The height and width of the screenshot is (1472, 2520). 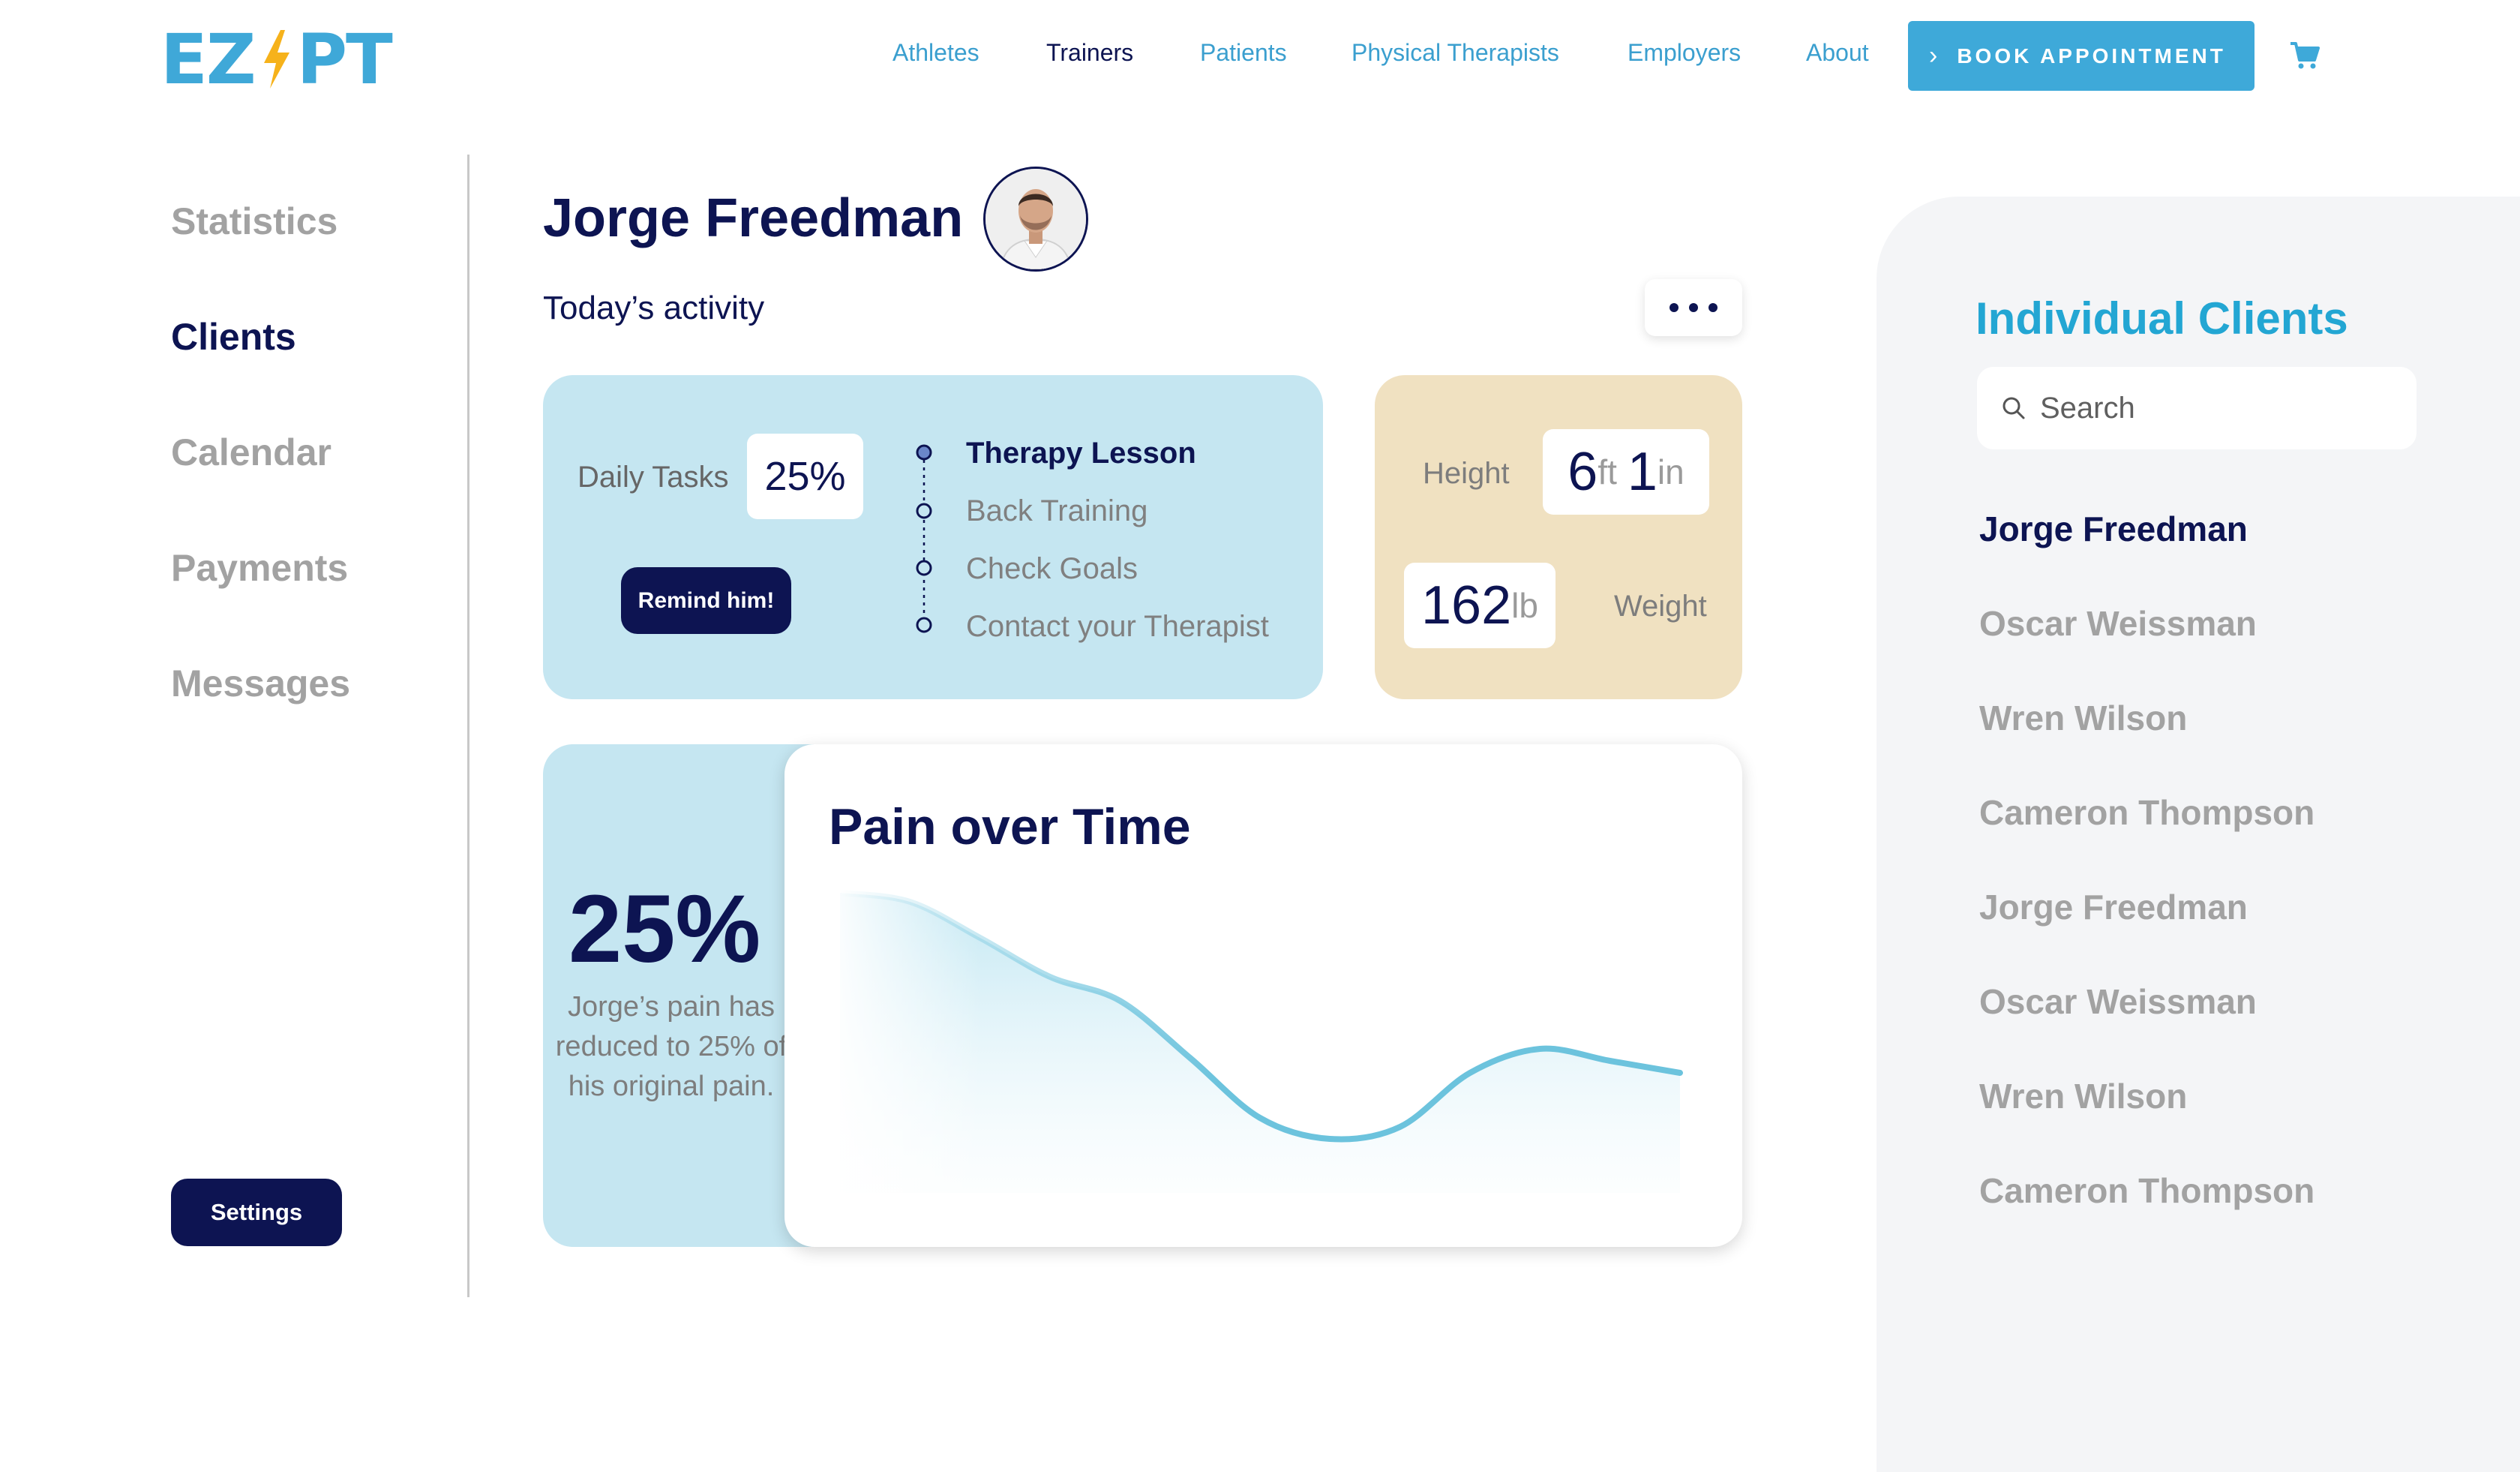 I want to click on chevron-right-icon: ›, so click(x=1933, y=55).